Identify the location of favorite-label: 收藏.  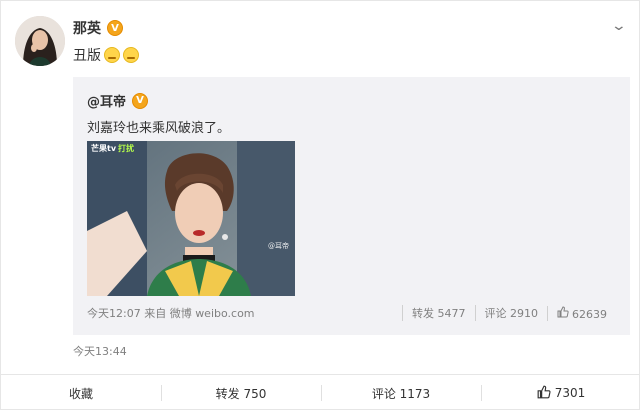
(80, 393).